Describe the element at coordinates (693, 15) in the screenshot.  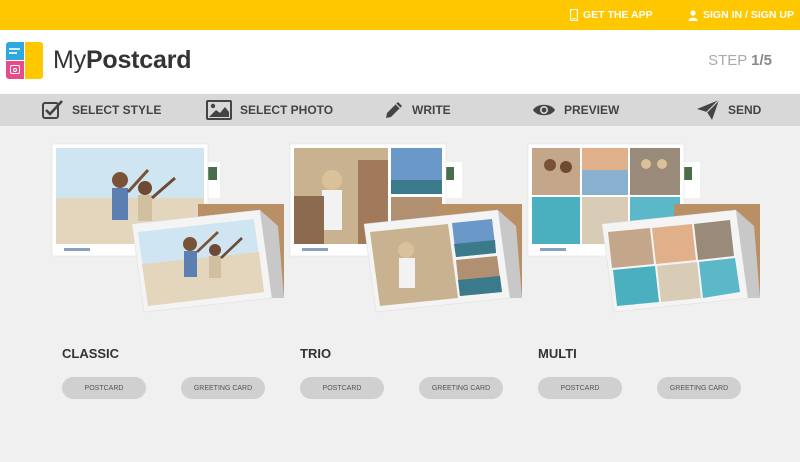
I see `user-icon` at that location.